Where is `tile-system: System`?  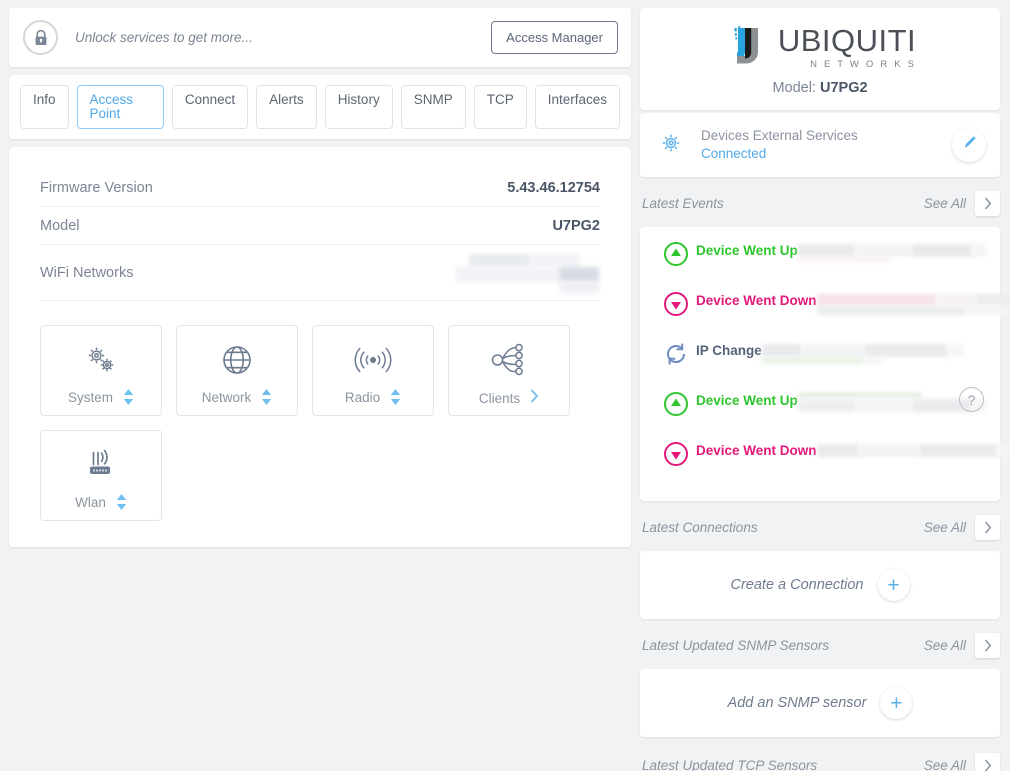
tile-system: System is located at coordinates (101, 370).